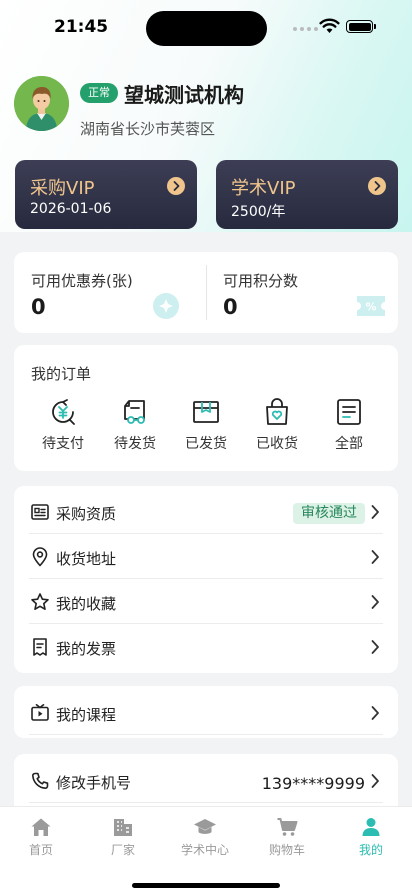  Describe the element at coordinates (86, 649) in the screenshot. I see `menu-label-invoice: 我的发票` at that location.